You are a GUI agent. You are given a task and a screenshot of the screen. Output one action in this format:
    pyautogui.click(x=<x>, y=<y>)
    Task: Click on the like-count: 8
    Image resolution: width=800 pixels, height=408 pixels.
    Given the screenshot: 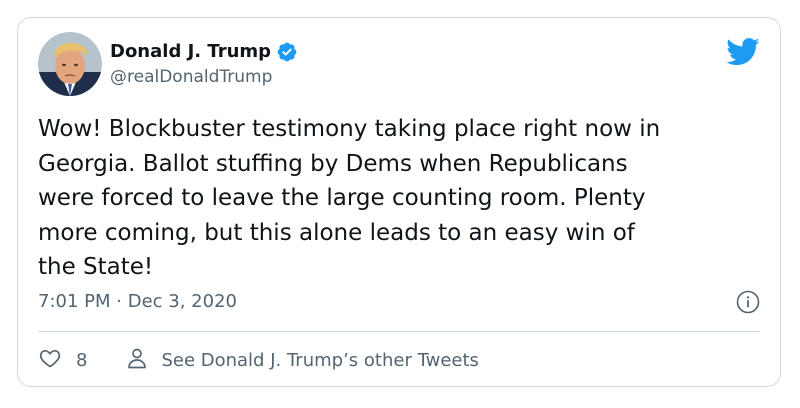 What is the action you would take?
    pyautogui.click(x=81, y=360)
    